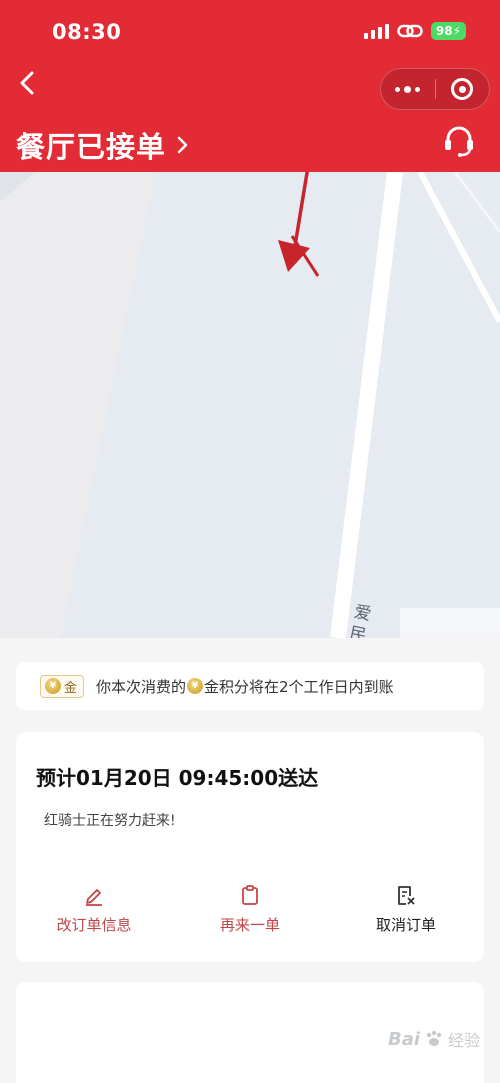 Image resolution: width=500 pixels, height=1083 pixels. I want to click on baidu-watermark: Bai 经验, so click(434, 1039).